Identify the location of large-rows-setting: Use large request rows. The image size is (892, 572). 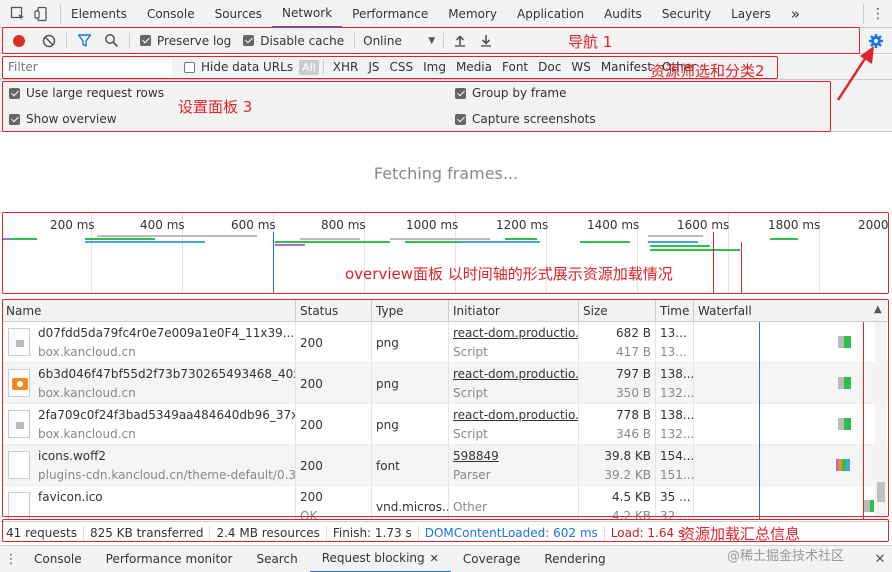
(86, 93).